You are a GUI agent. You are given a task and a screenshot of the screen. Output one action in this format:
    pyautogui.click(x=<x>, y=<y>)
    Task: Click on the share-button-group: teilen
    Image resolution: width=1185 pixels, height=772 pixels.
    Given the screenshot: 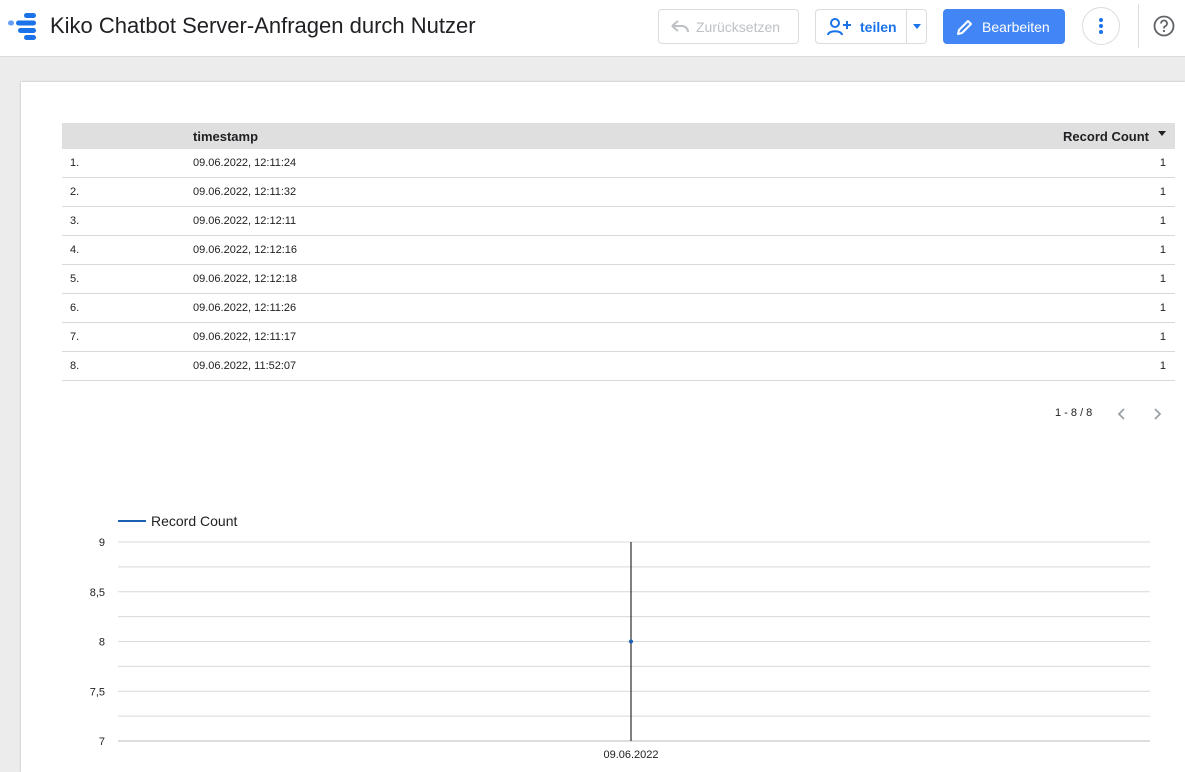 What is the action you would take?
    pyautogui.click(x=871, y=26)
    